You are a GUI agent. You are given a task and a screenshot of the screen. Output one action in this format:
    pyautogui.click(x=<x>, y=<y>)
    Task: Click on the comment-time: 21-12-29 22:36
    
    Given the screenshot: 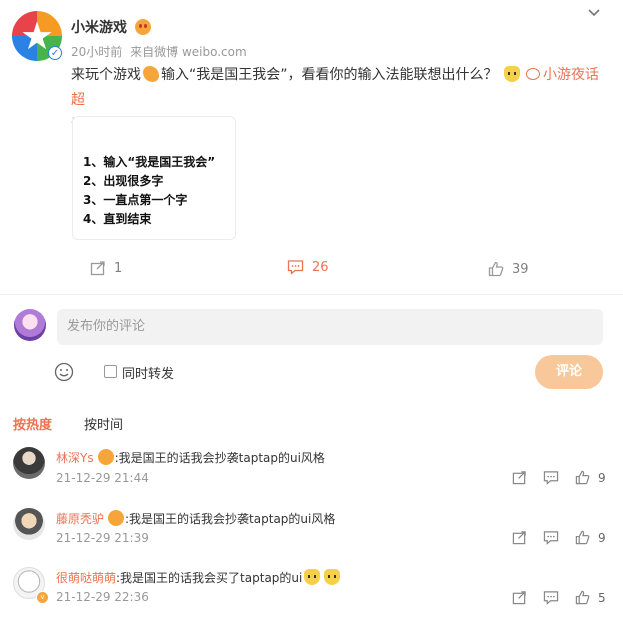 What is the action you would take?
    pyautogui.click(x=102, y=597)
    